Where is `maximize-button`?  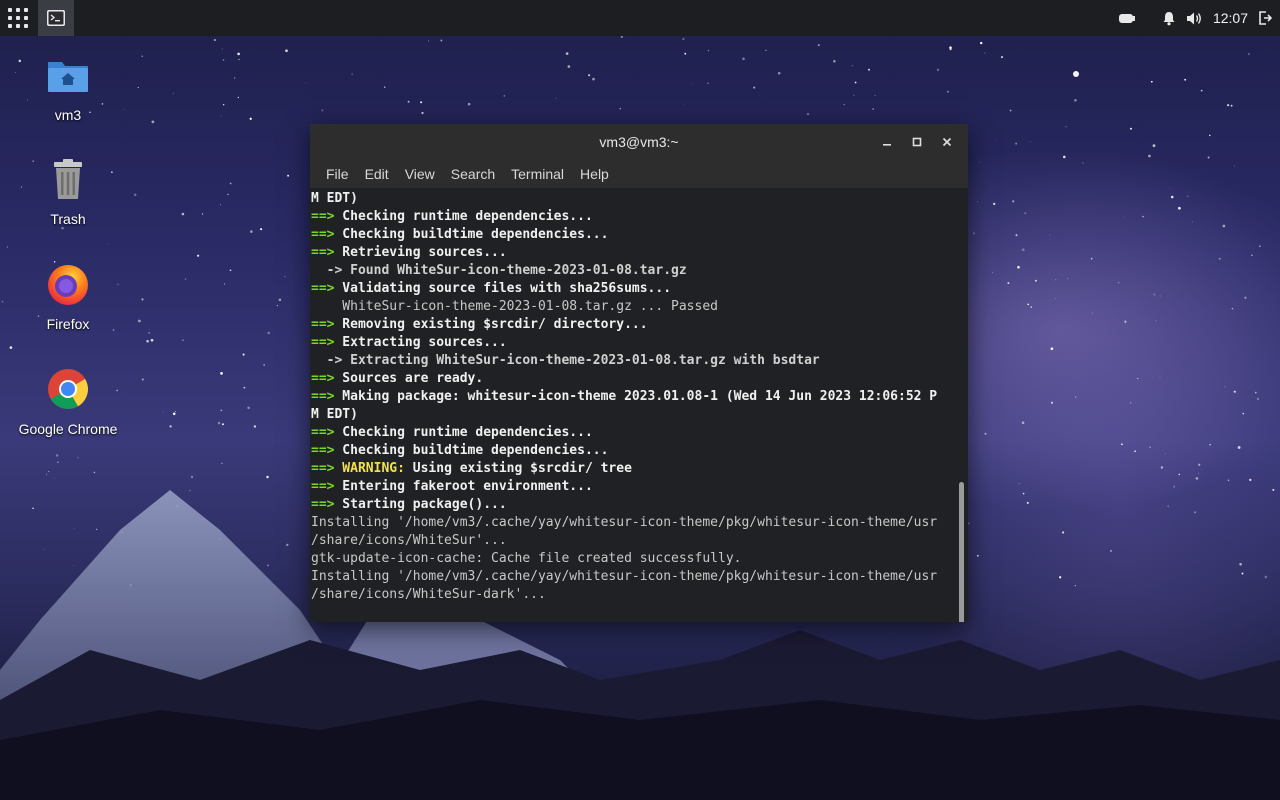 maximize-button is located at coordinates (917, 142).